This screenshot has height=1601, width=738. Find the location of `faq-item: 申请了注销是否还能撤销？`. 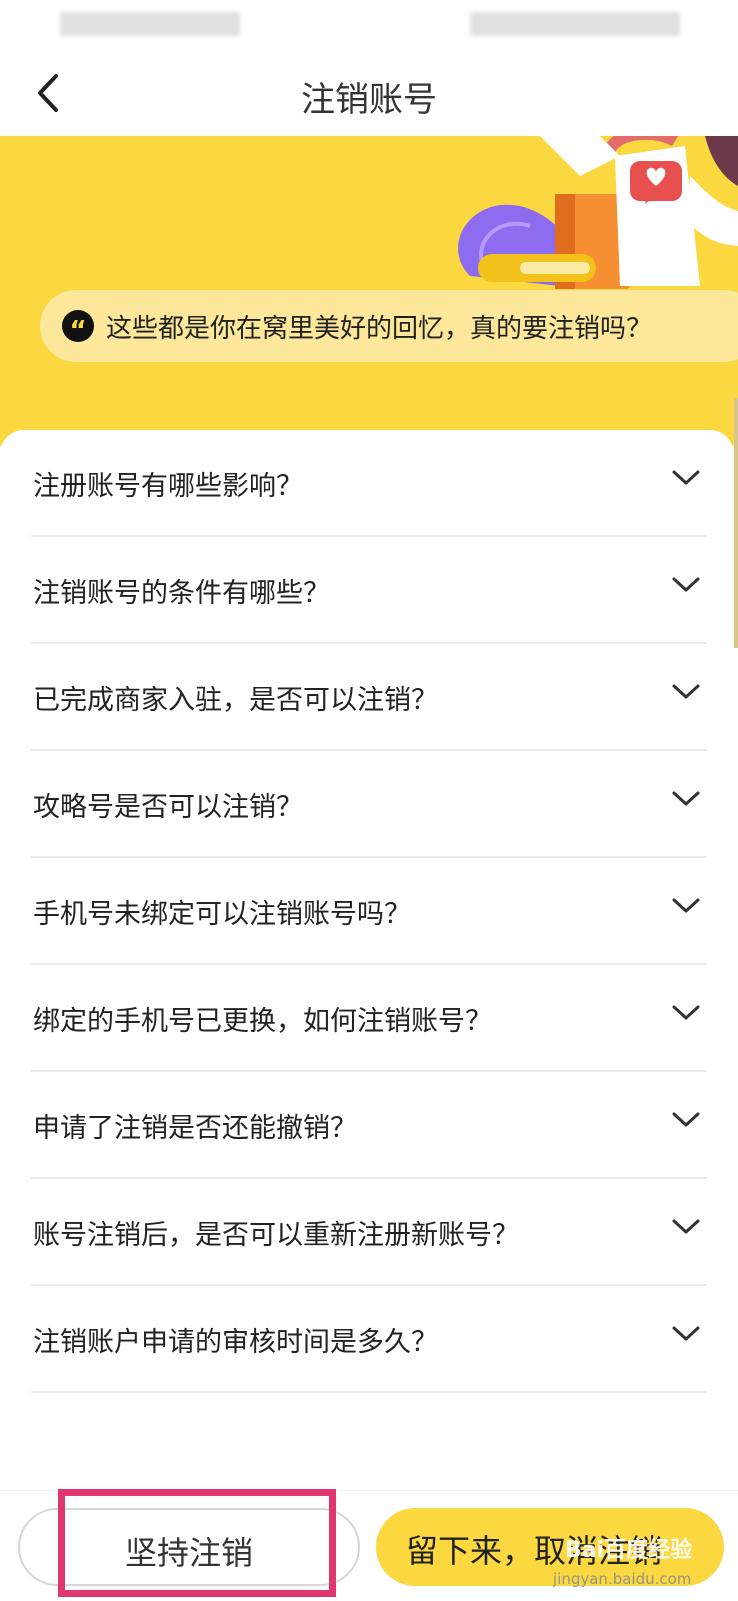

faq-item: 申请了注销是否还能撤销？ is located at coordinates (369, 1125).